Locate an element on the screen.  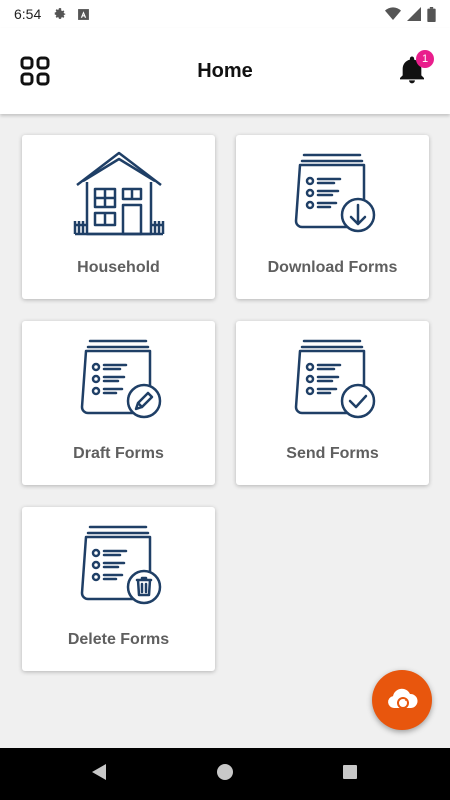
cloud-sync-icon is located at coordinates (403, 698).